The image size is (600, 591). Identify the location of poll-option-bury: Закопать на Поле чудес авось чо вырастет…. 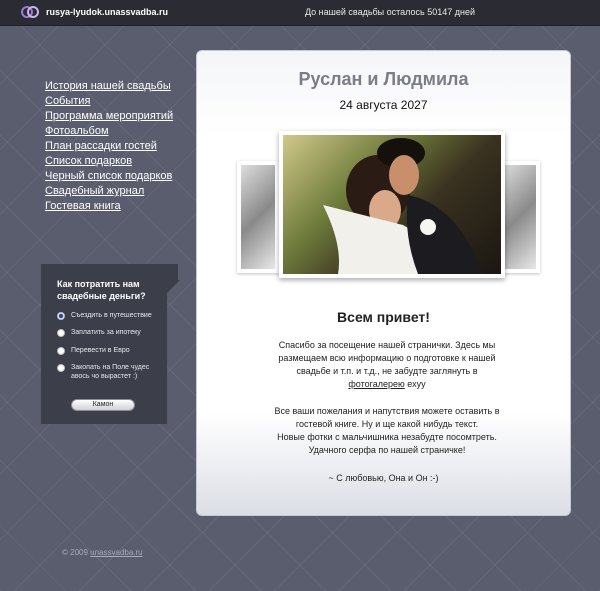
(109, 372).